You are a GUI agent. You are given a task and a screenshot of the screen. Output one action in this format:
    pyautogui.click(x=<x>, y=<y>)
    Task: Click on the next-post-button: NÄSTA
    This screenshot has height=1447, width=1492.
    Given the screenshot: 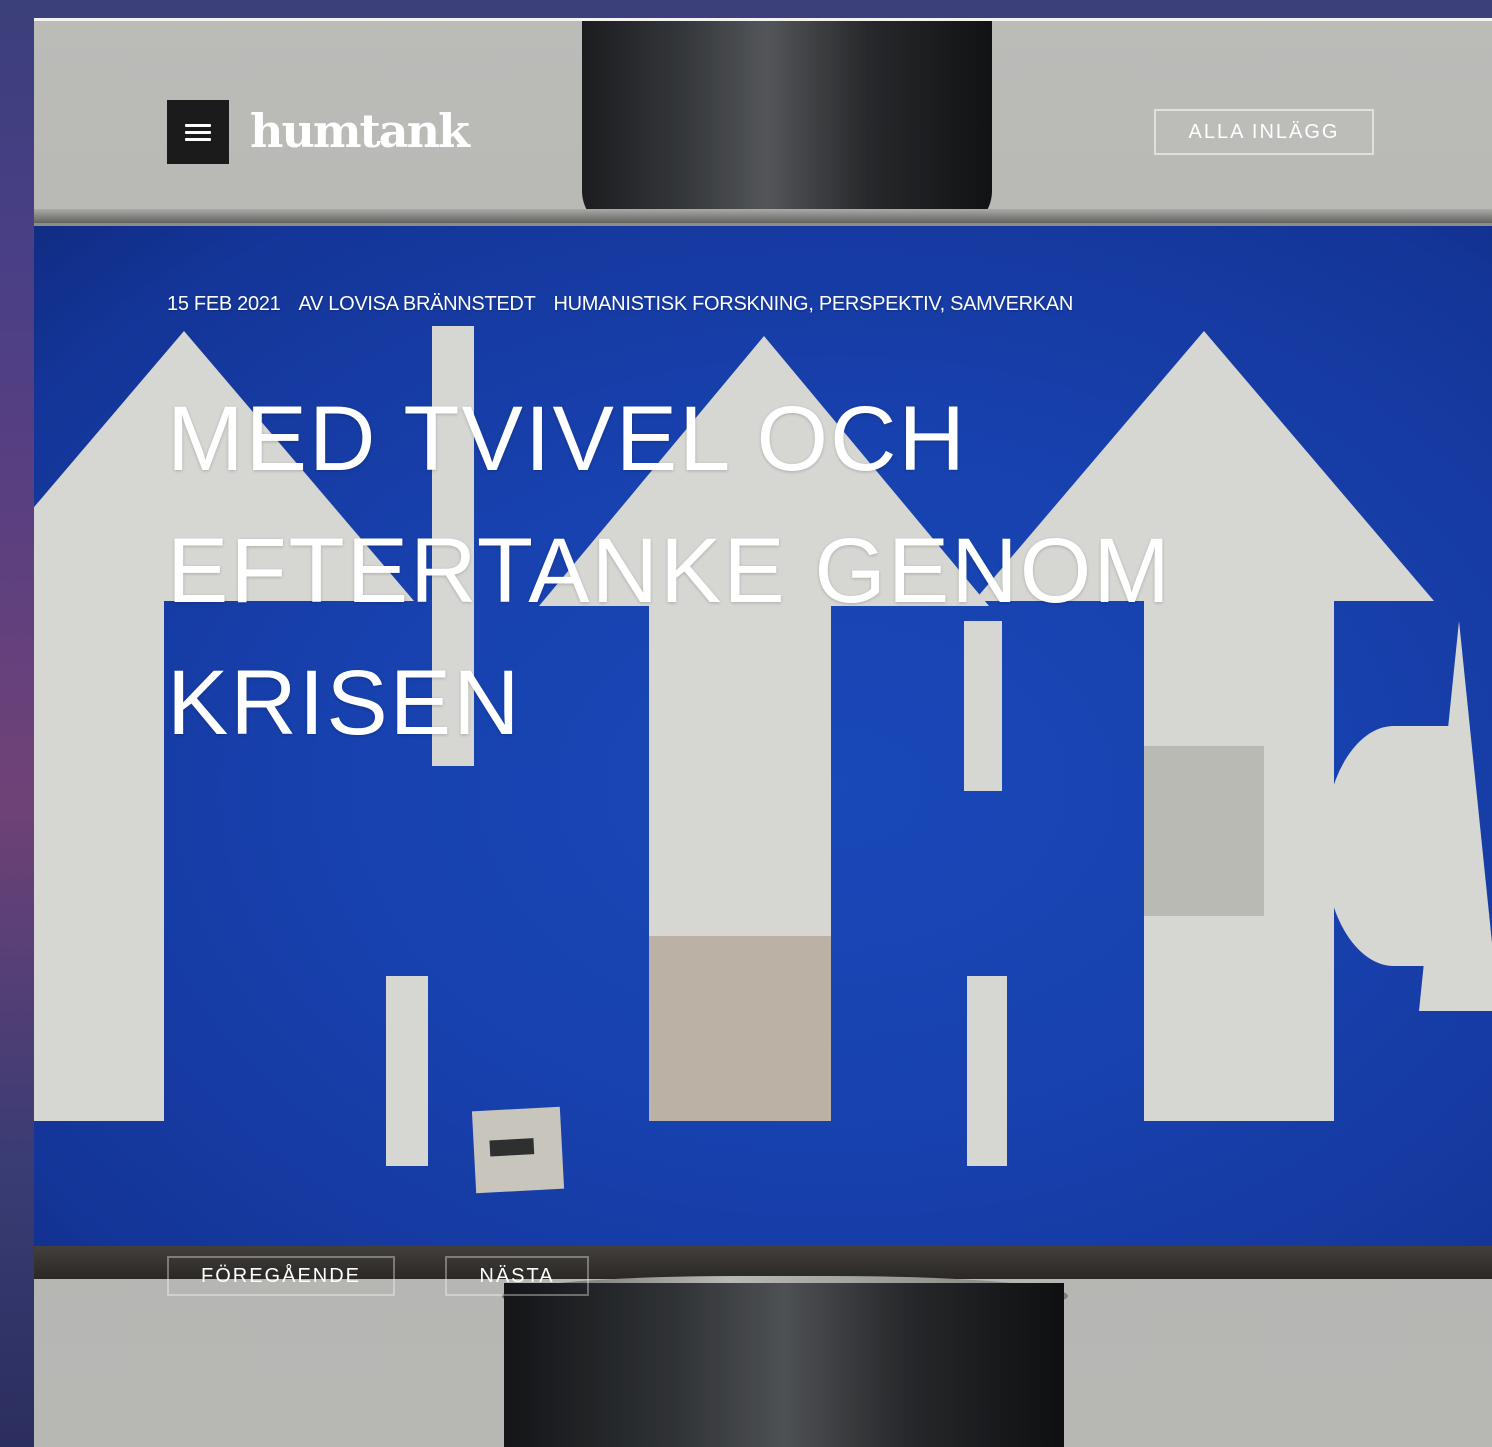 What is the action you would take?
    pyautogui.click(x=517, y=1276)
    